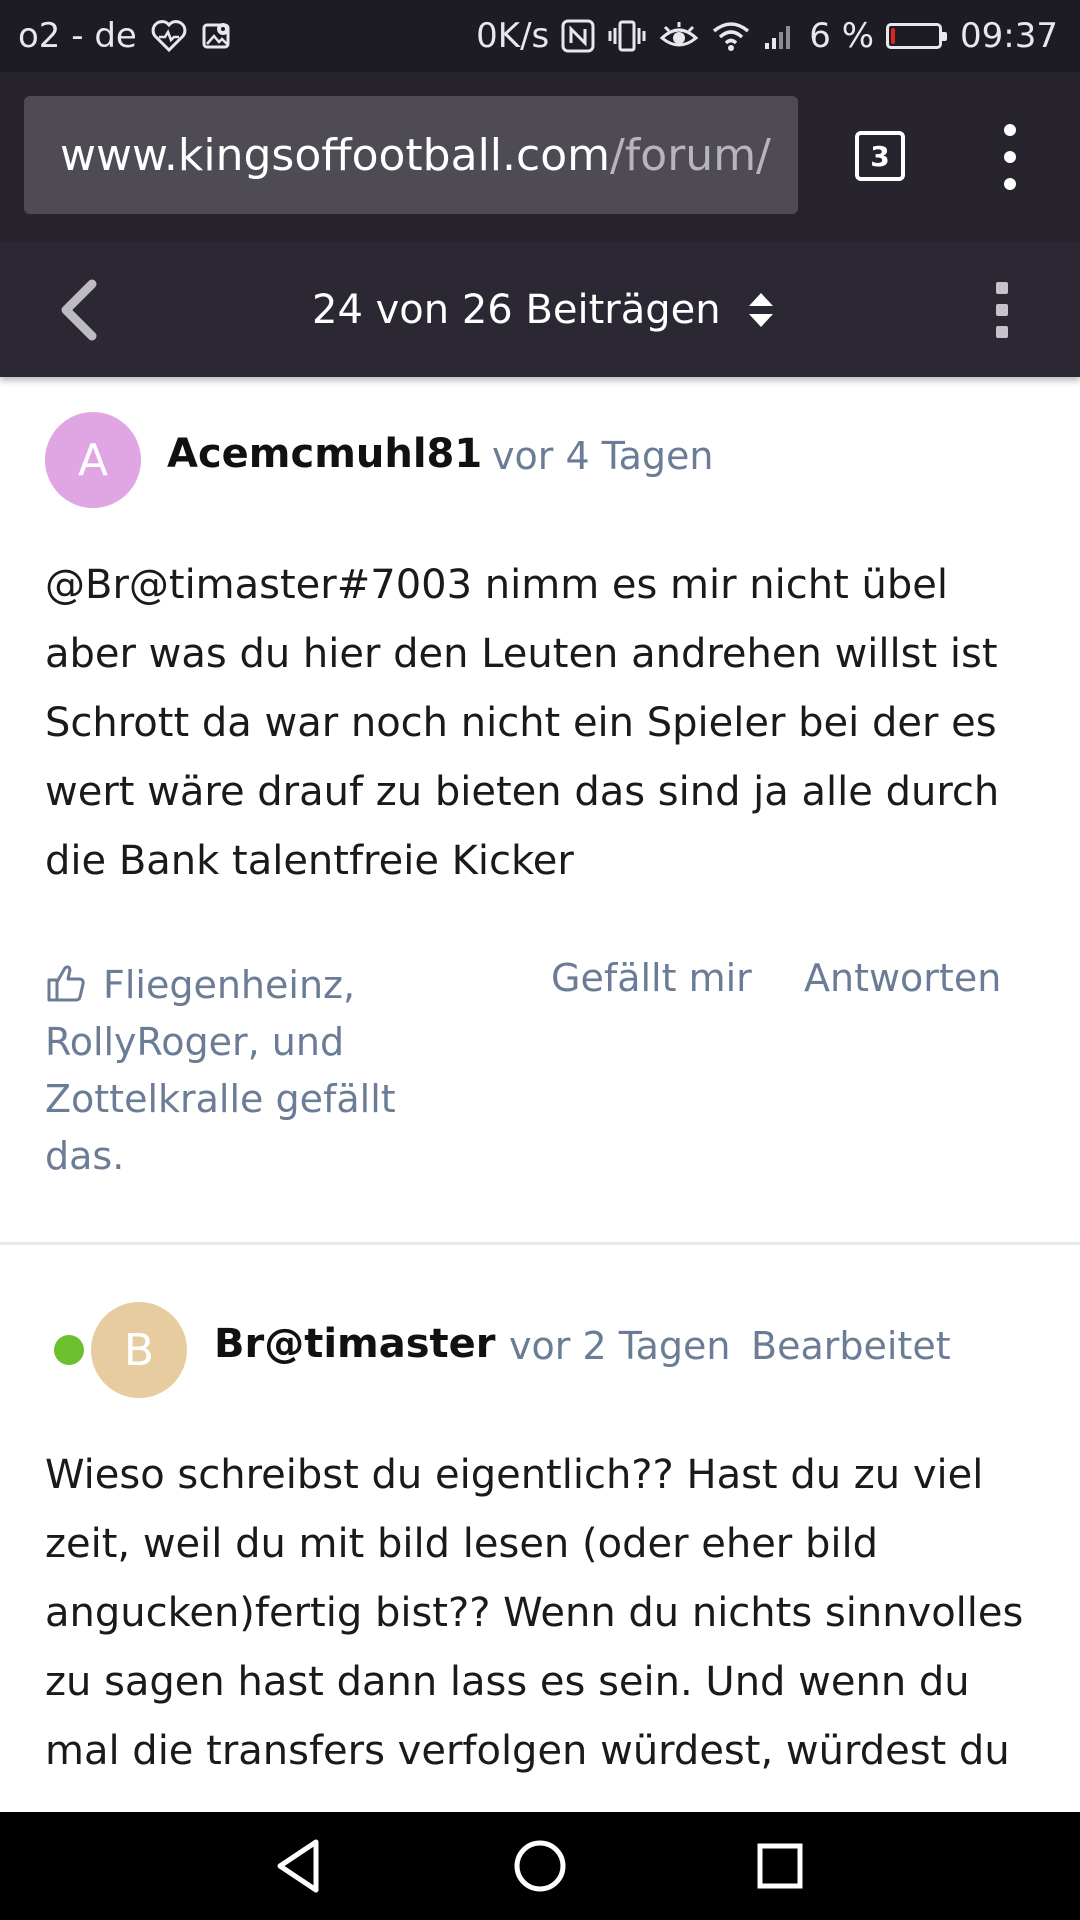  What do you see at coordinates (1010, 157) in the screenshot?
I see `browser-menu-button` at bounding box center [1010, 157].